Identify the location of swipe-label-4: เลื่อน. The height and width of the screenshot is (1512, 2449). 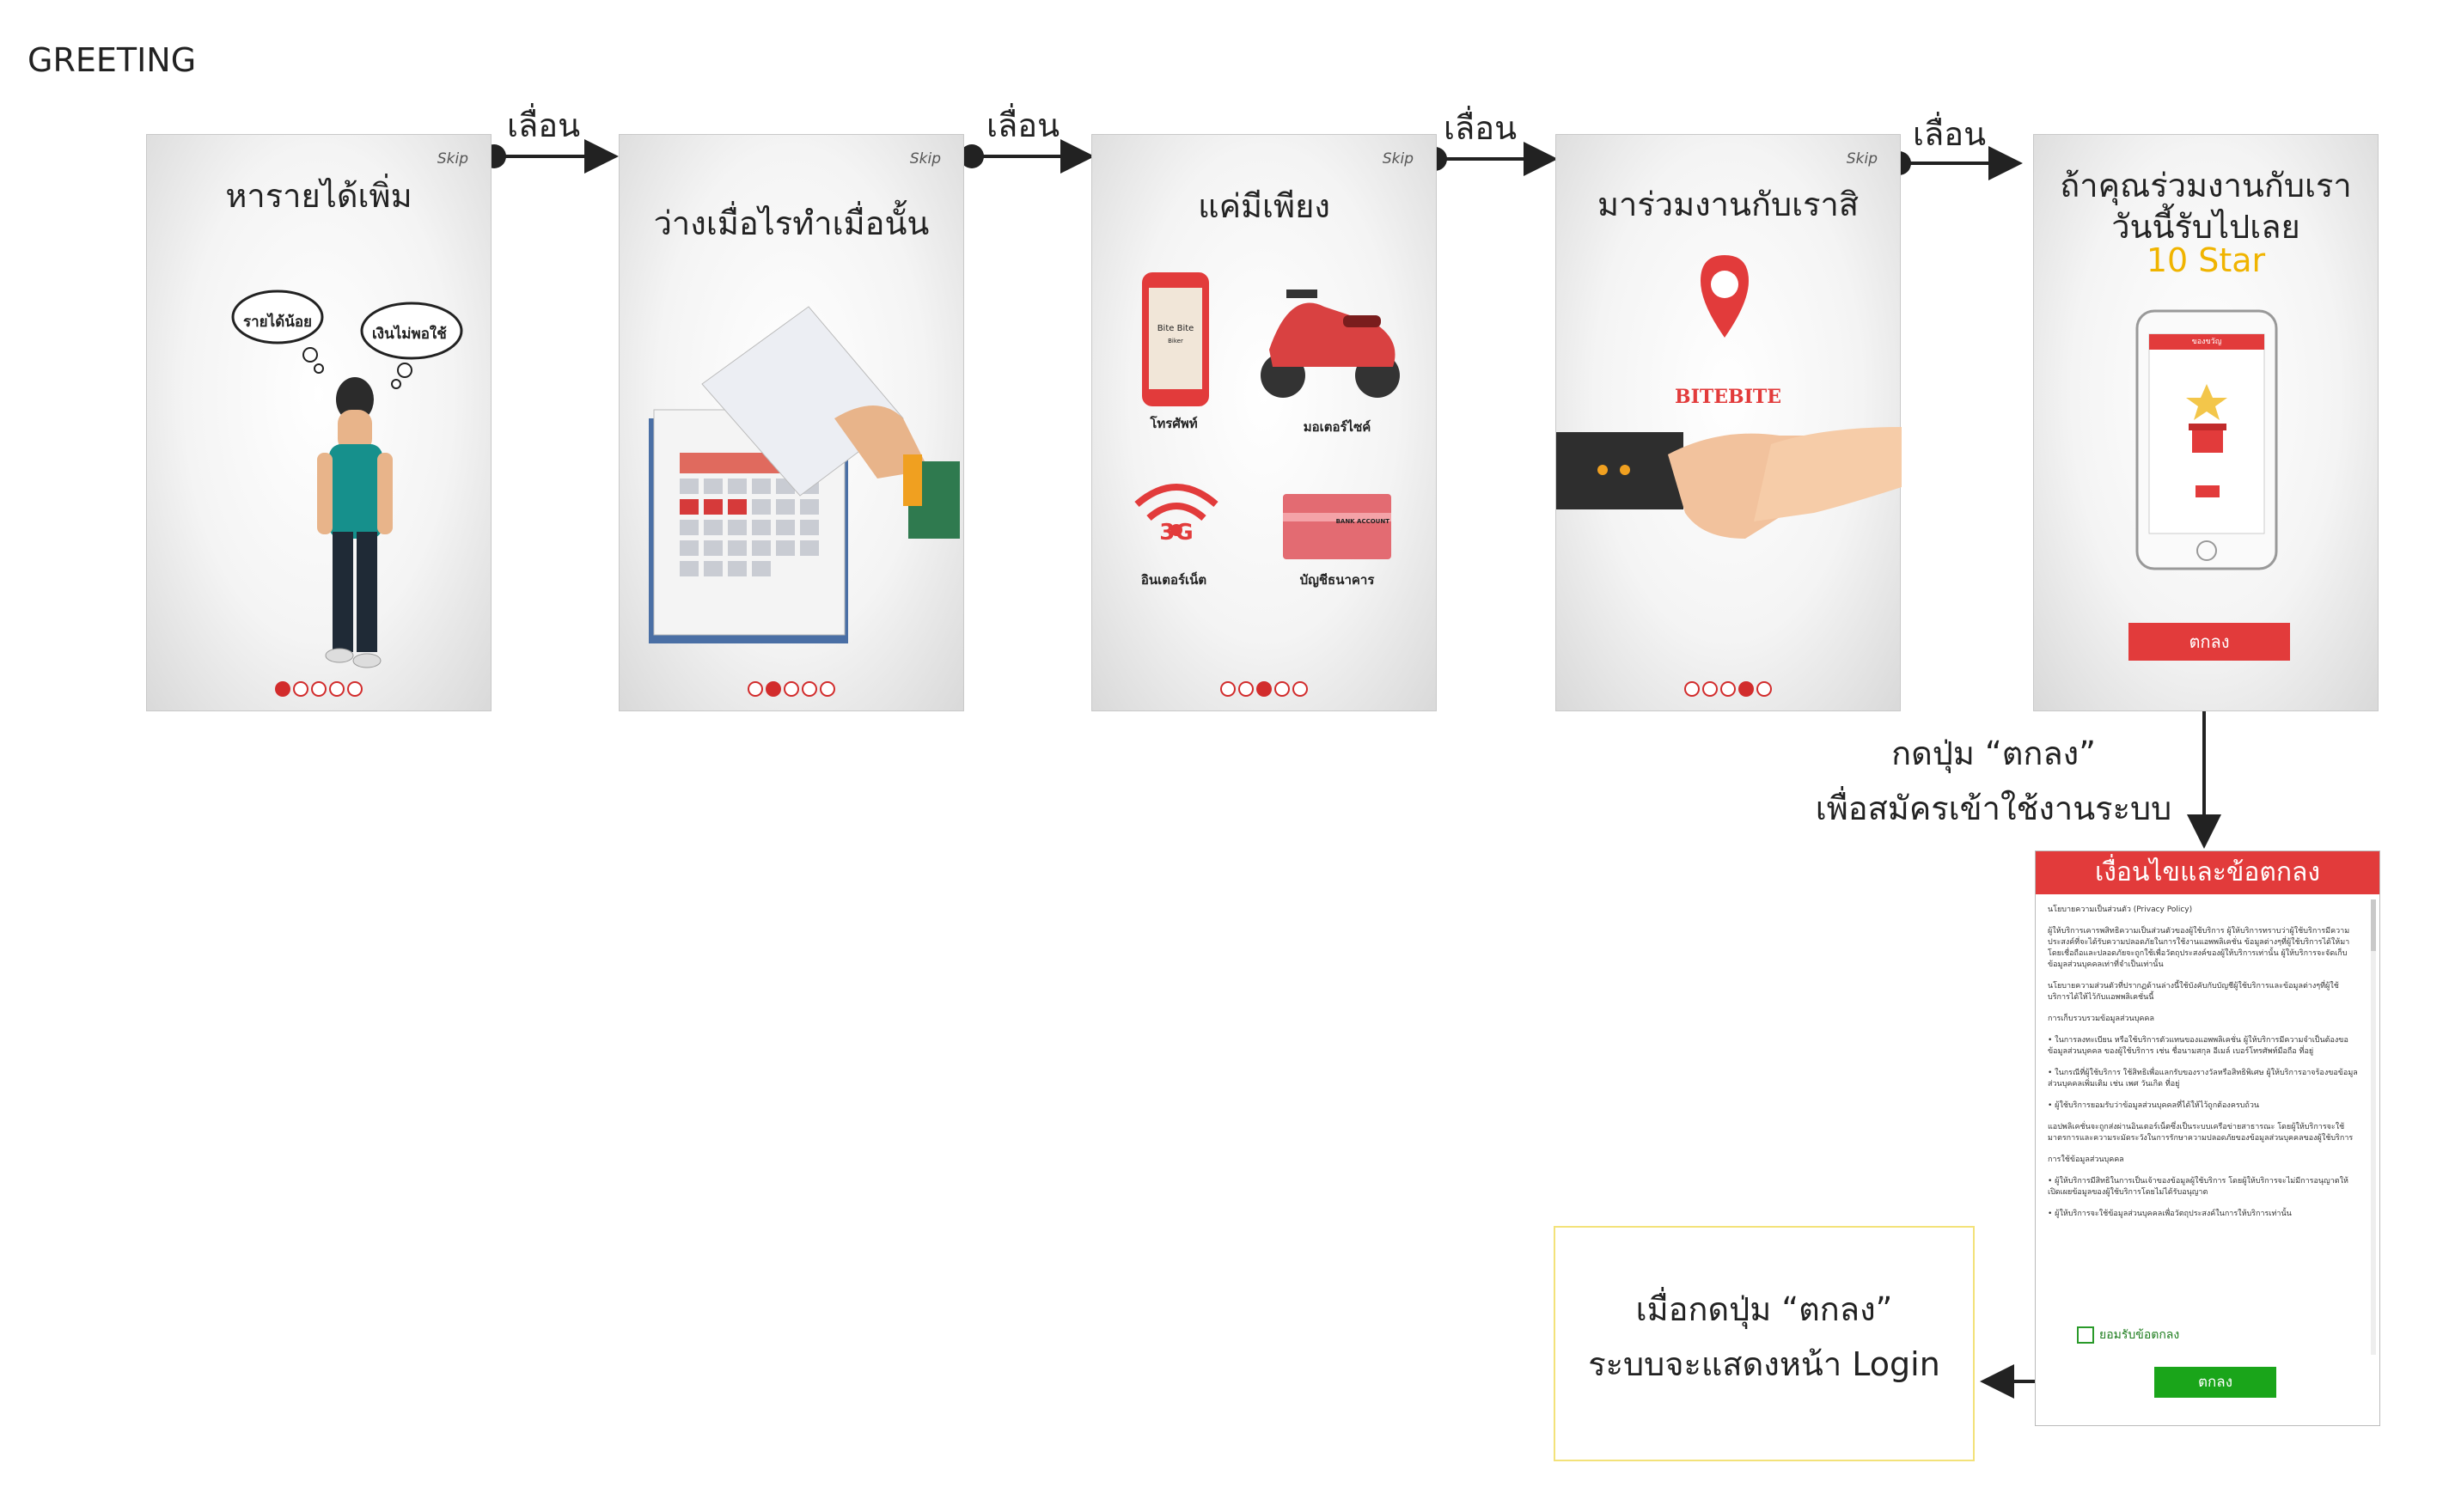
(1950, 134).